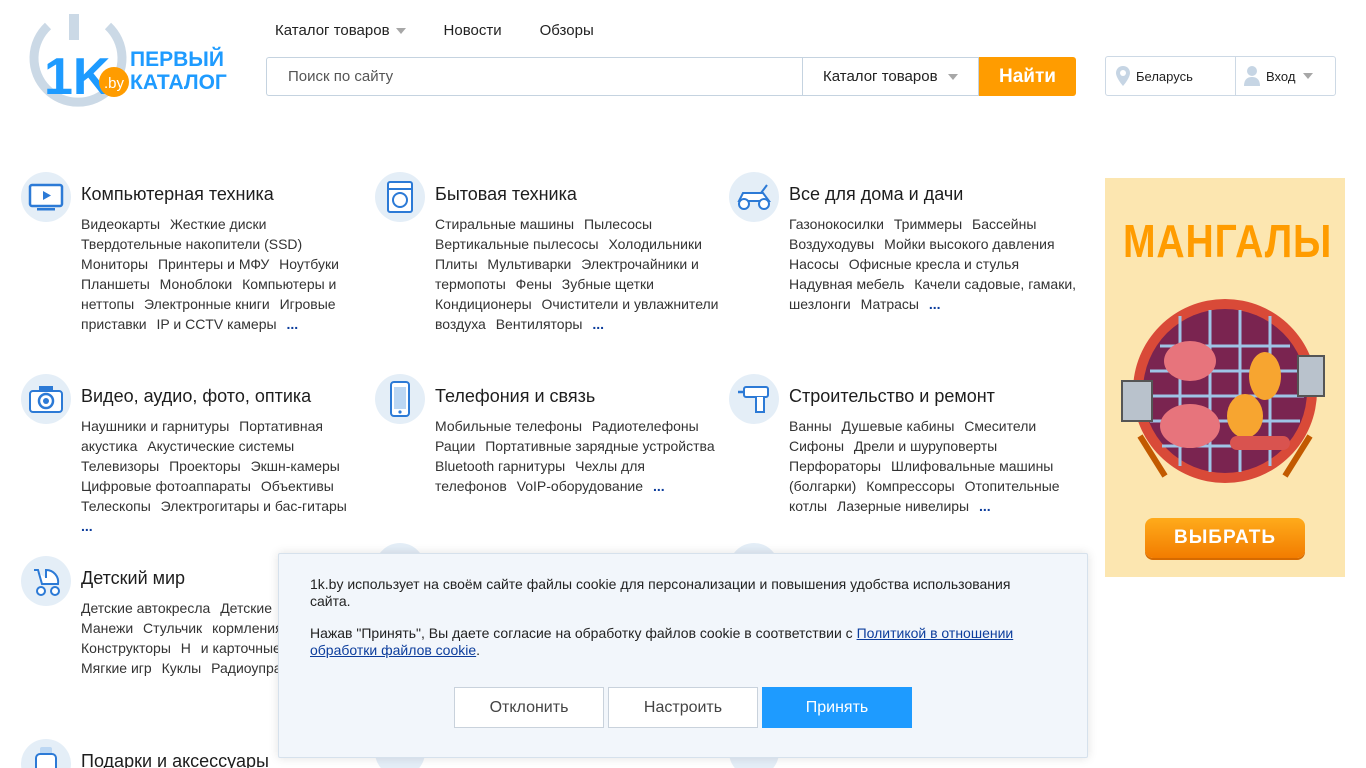 This screenshot has width=1366, height=768. I want to click on cookie-consent-suffix: ., so click(478, 650).